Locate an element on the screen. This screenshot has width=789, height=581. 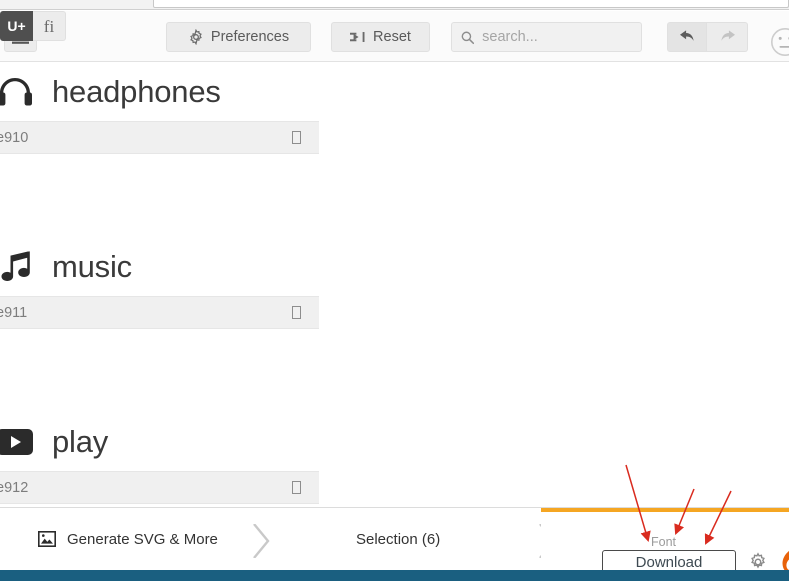
redo-arrow-icon is located at coordinates (727, 35).